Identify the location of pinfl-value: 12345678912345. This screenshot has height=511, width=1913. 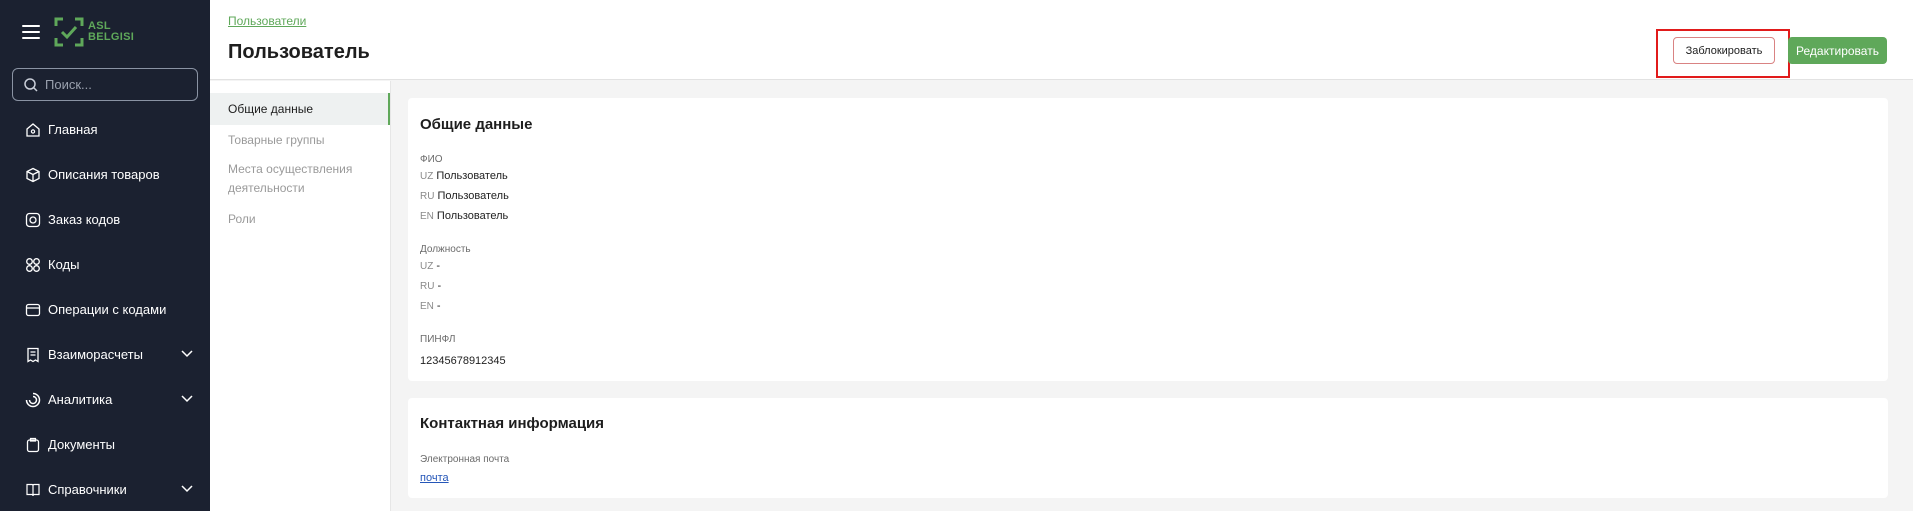
(463, 361).